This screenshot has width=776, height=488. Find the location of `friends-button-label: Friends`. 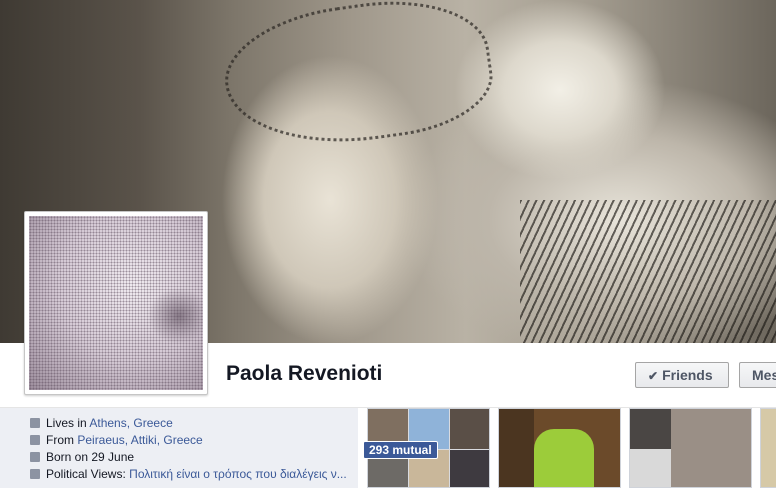

friends-button-label: Friends is located at coordinates (687, 375).